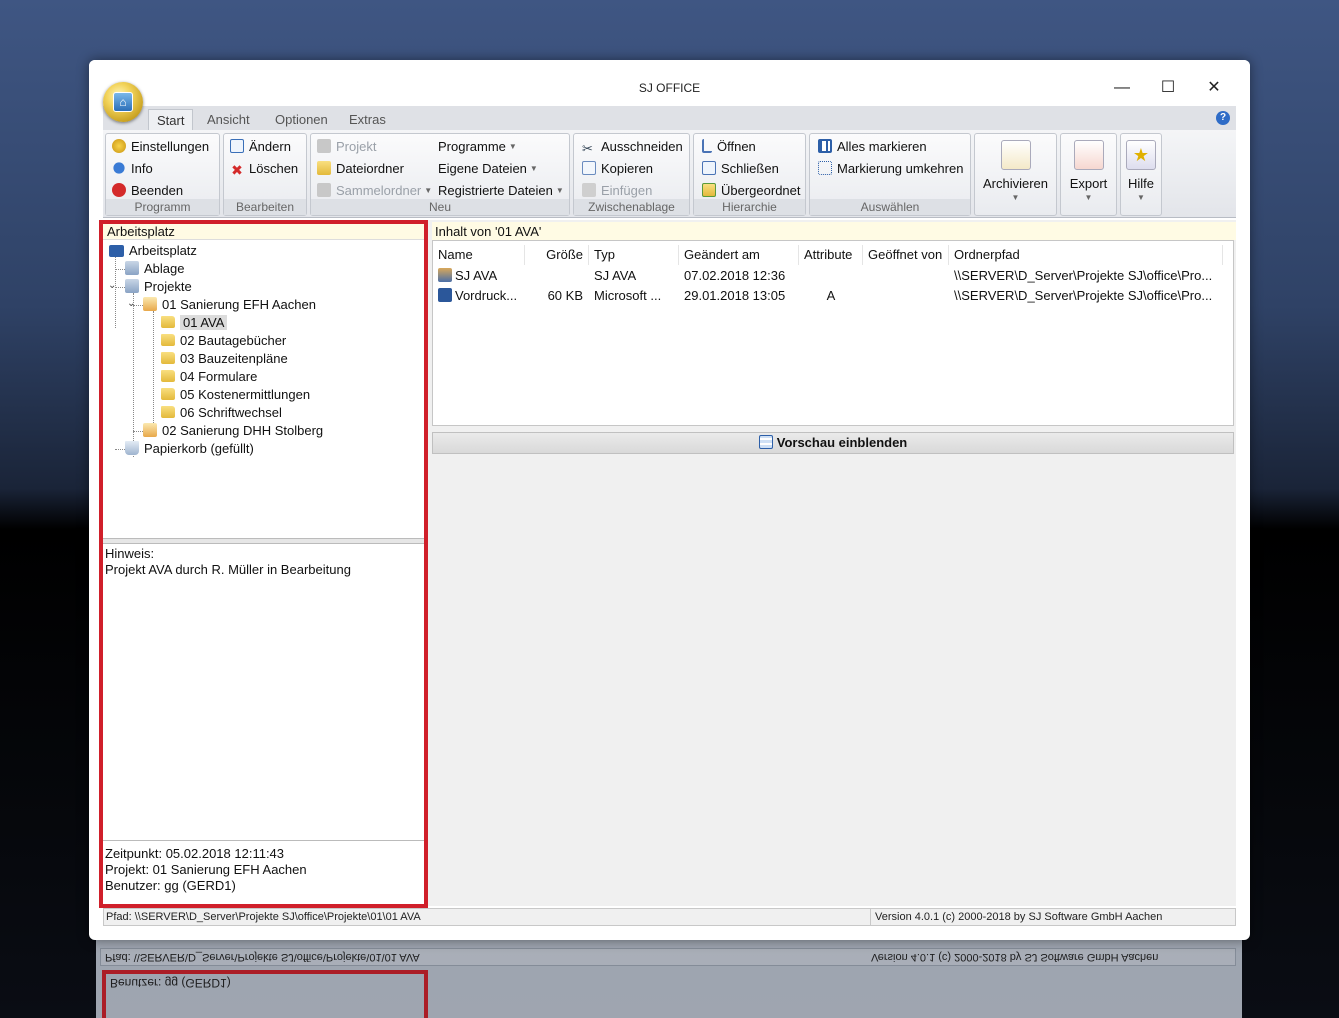  I want to click on neu-dateiordner-button: Dateiordner, so click(360, 169).